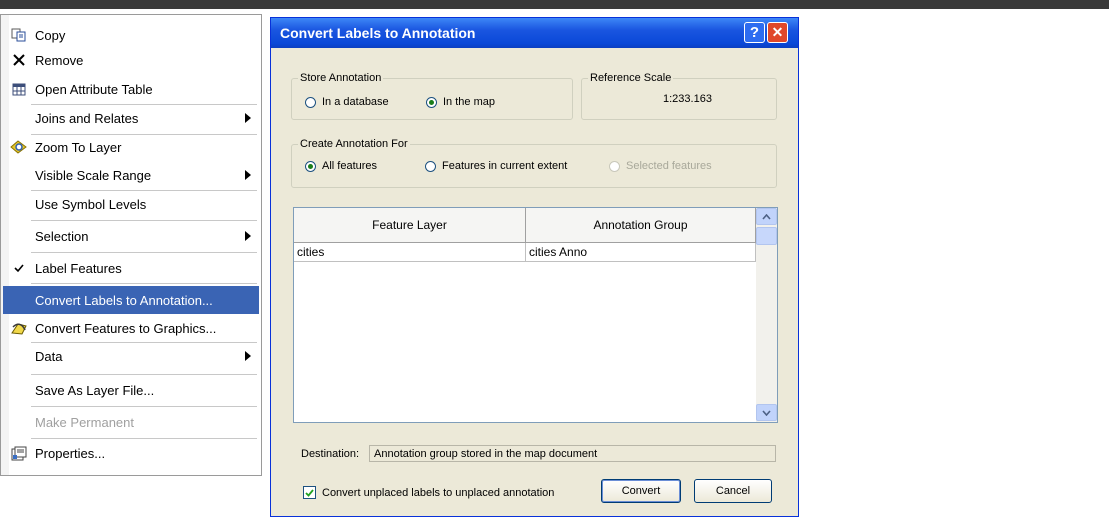 This screenshot has width=1109, height=517. I want to click on close-button: ✕, so click(777, 32).